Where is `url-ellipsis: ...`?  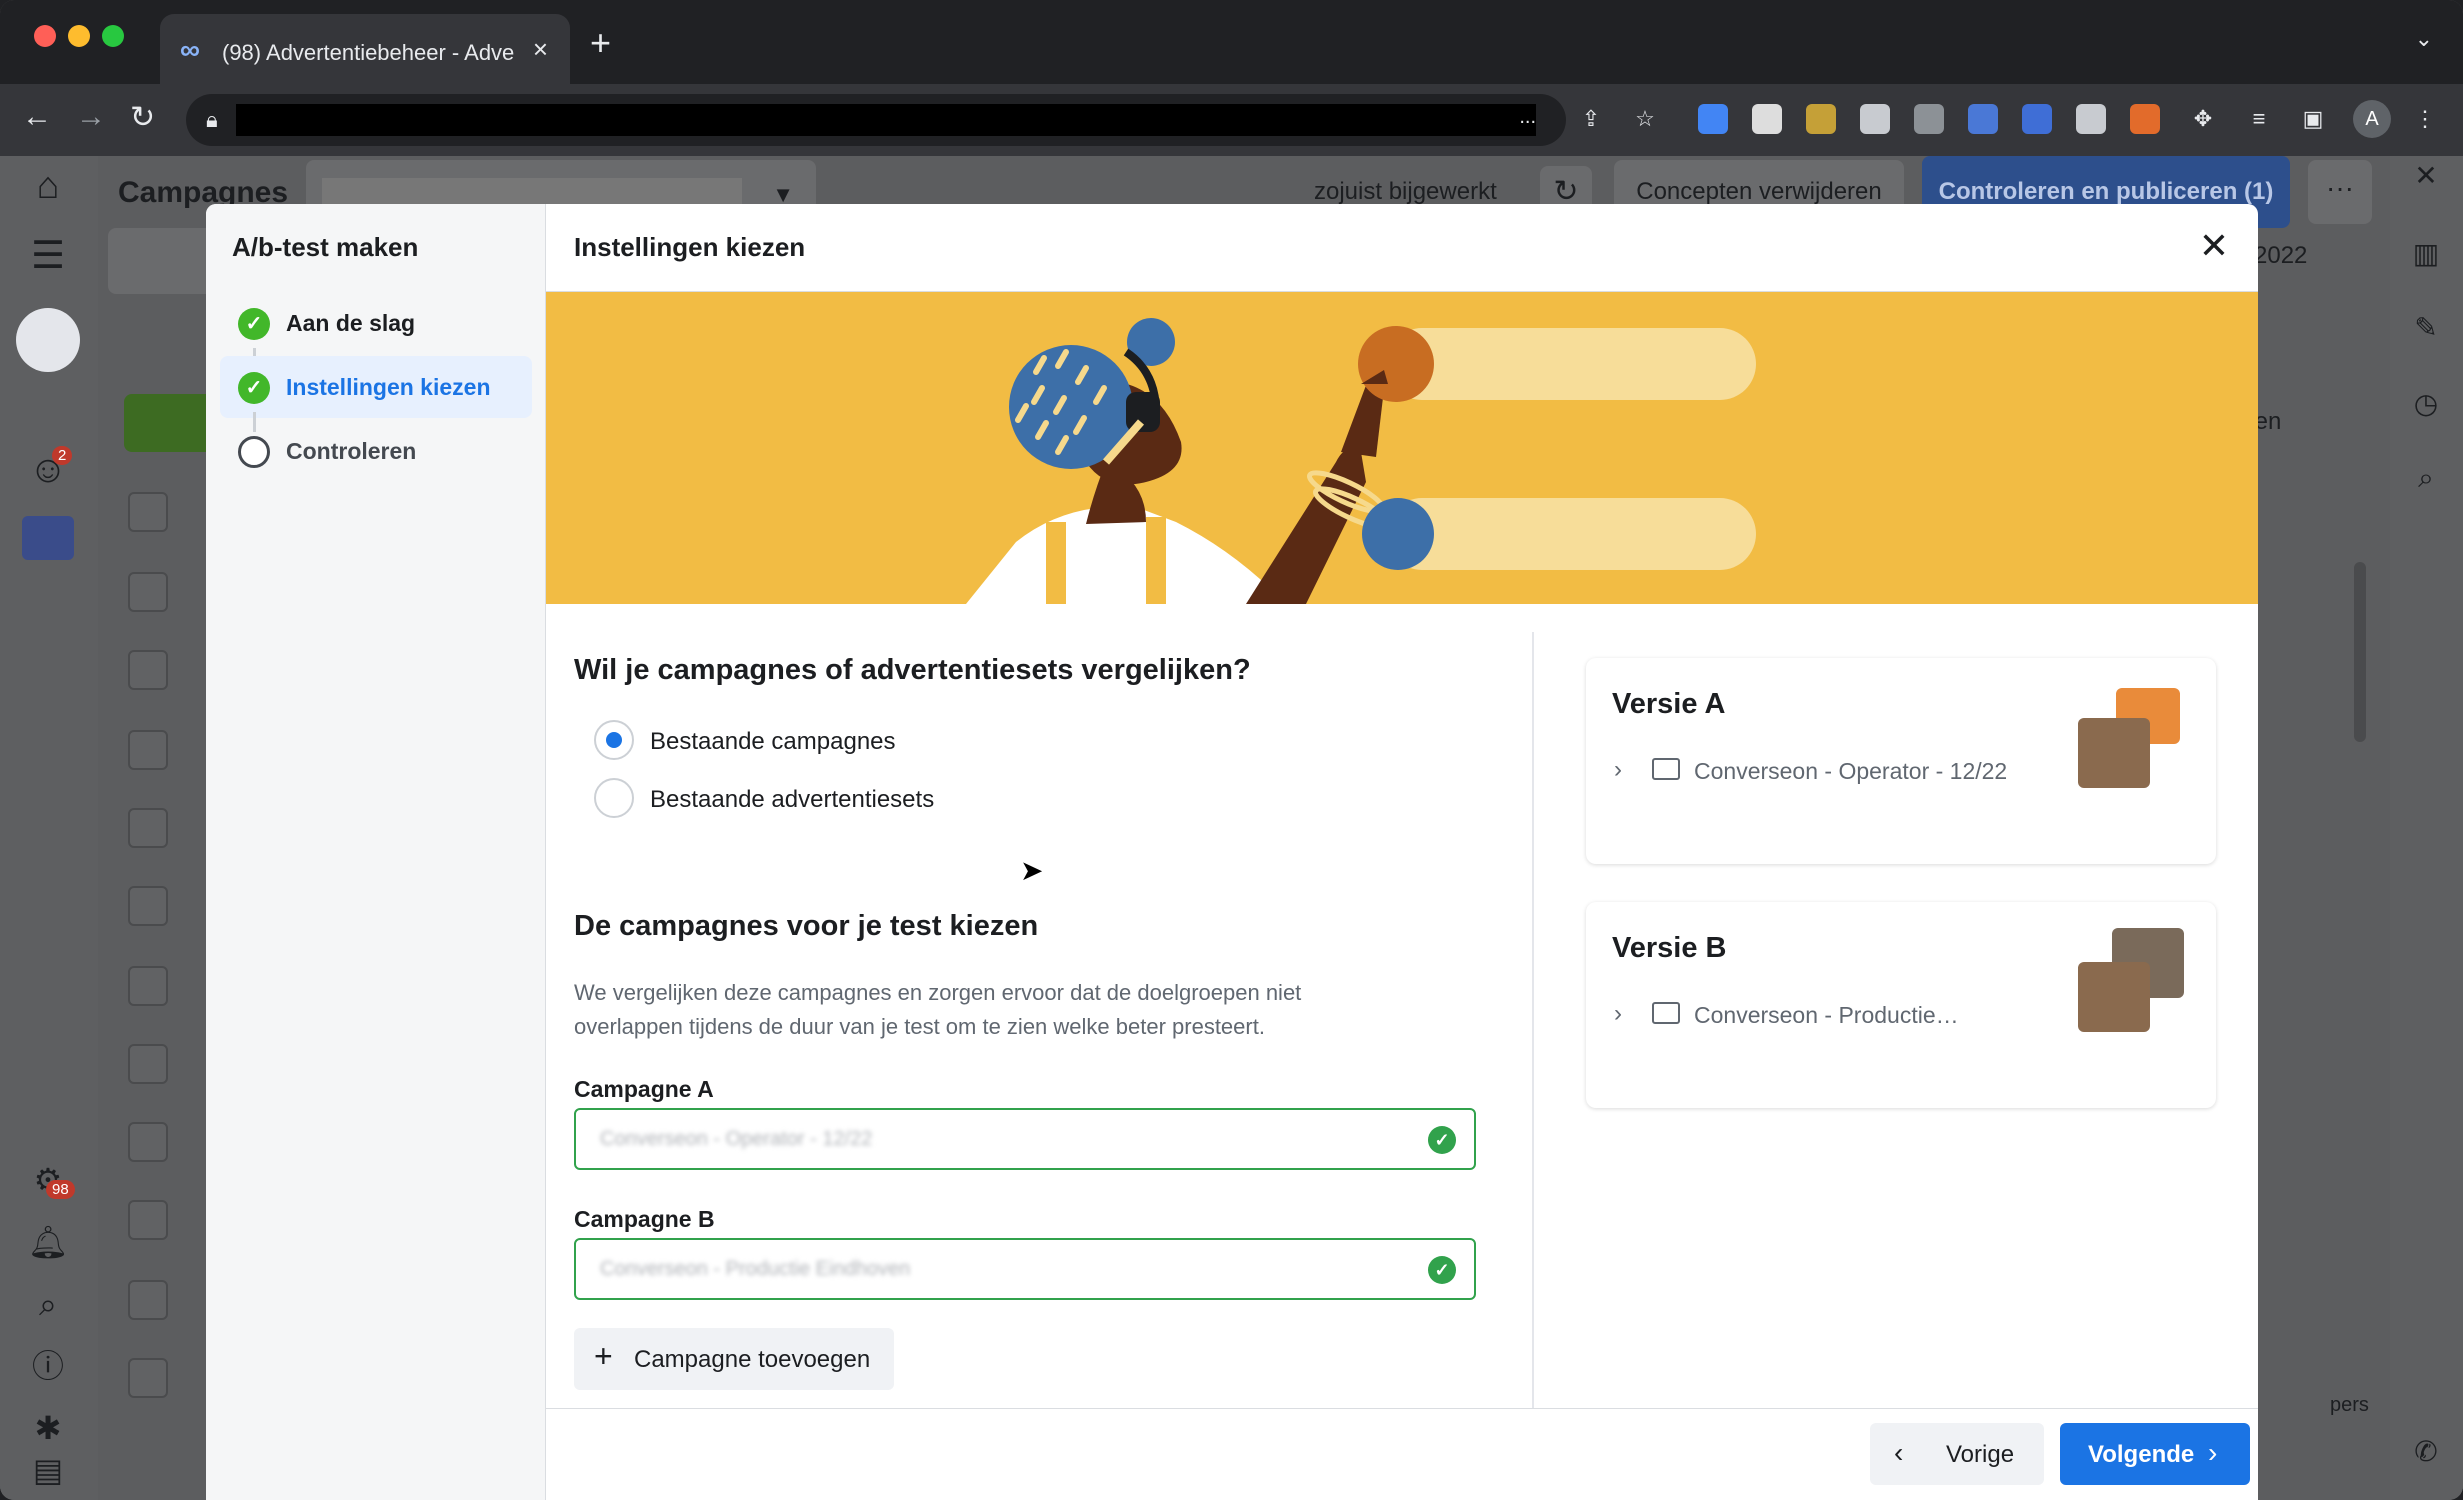 url-ellipsis: ... is located at coordinates (1527, 117).